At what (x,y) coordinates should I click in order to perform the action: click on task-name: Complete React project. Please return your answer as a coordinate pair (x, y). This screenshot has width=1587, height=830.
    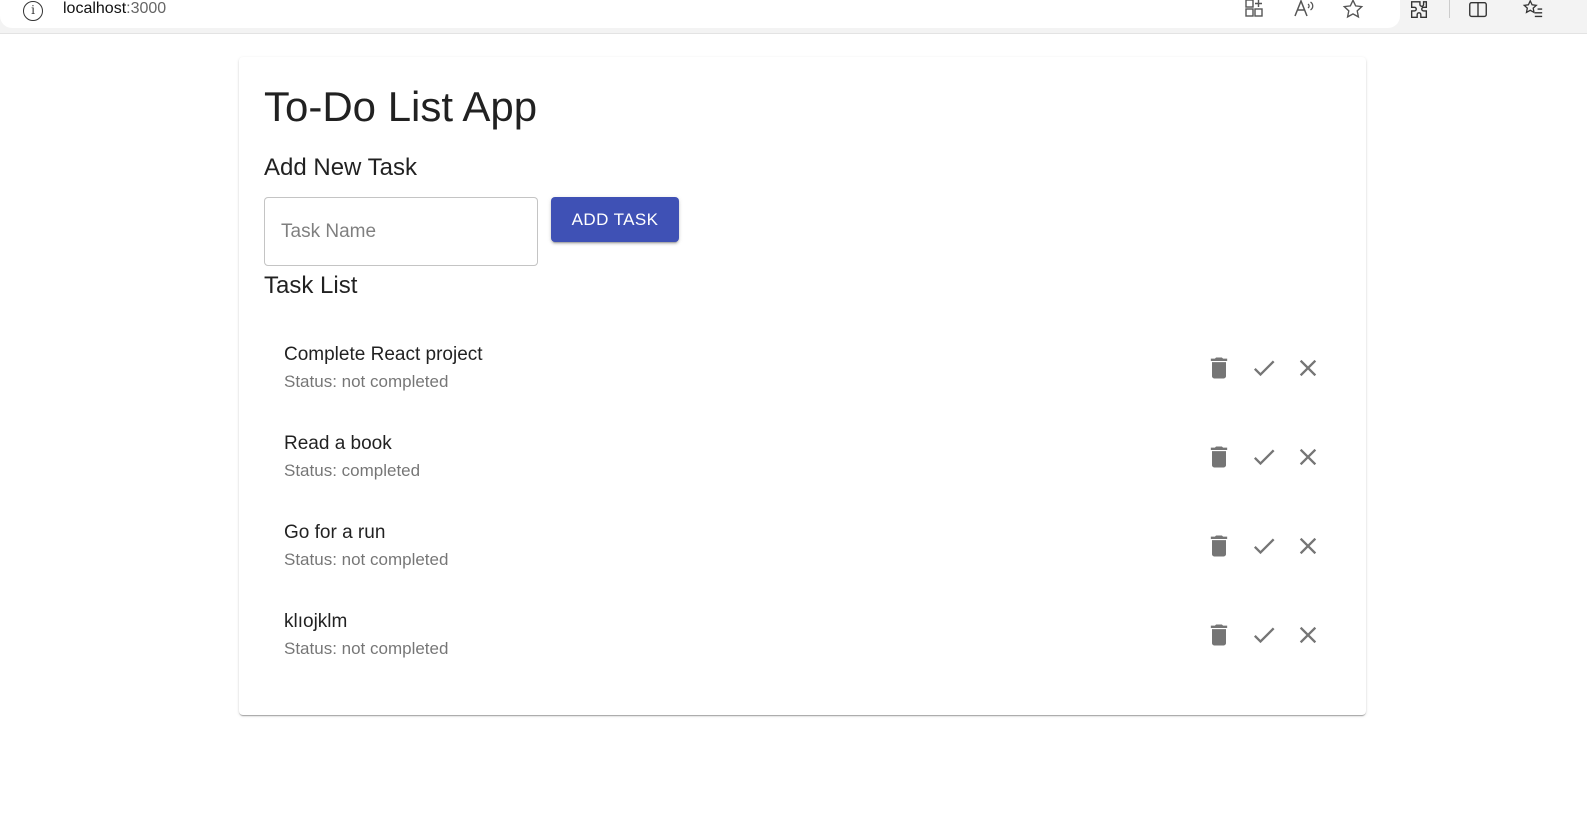
    Looking at the image, I should click on (383, 354).